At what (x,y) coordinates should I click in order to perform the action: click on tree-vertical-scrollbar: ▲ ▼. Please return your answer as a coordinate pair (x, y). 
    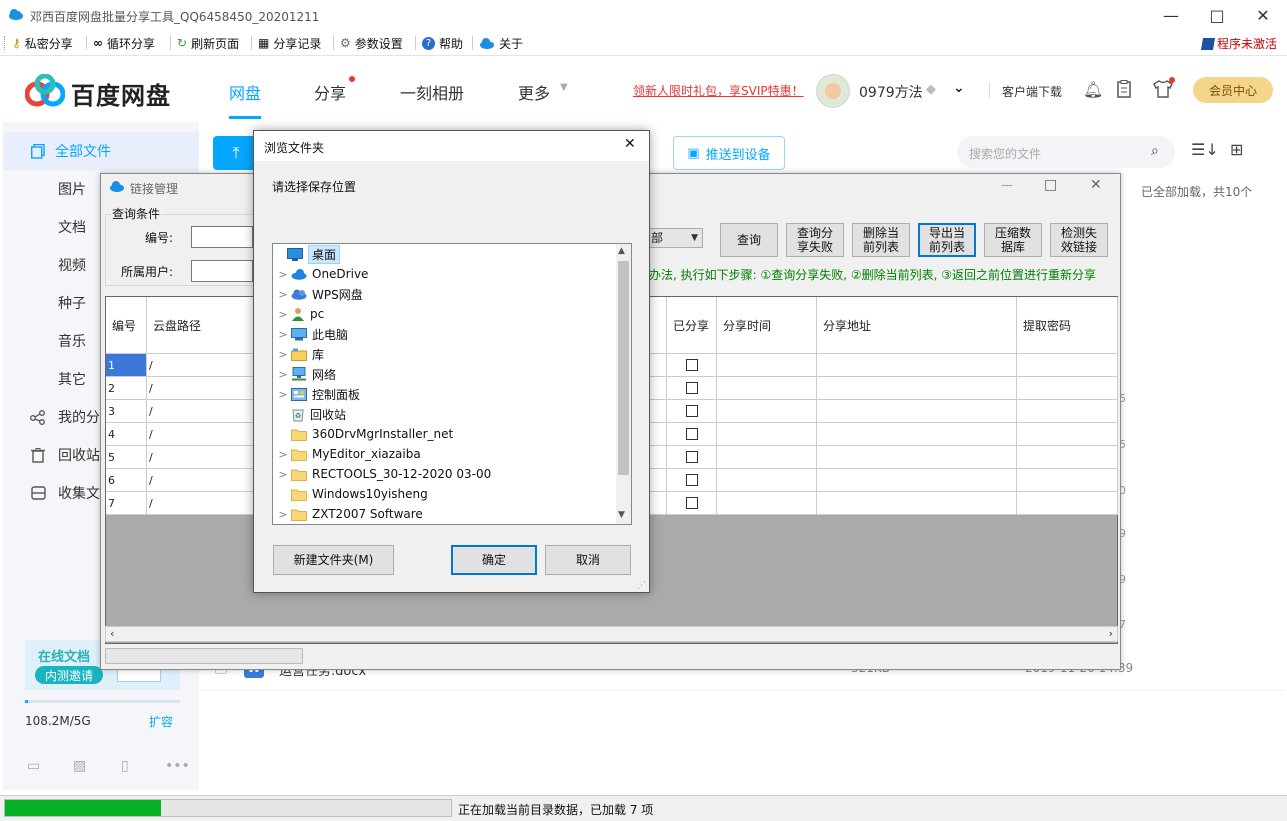
    Looking at the image, I should click on (623, 384).